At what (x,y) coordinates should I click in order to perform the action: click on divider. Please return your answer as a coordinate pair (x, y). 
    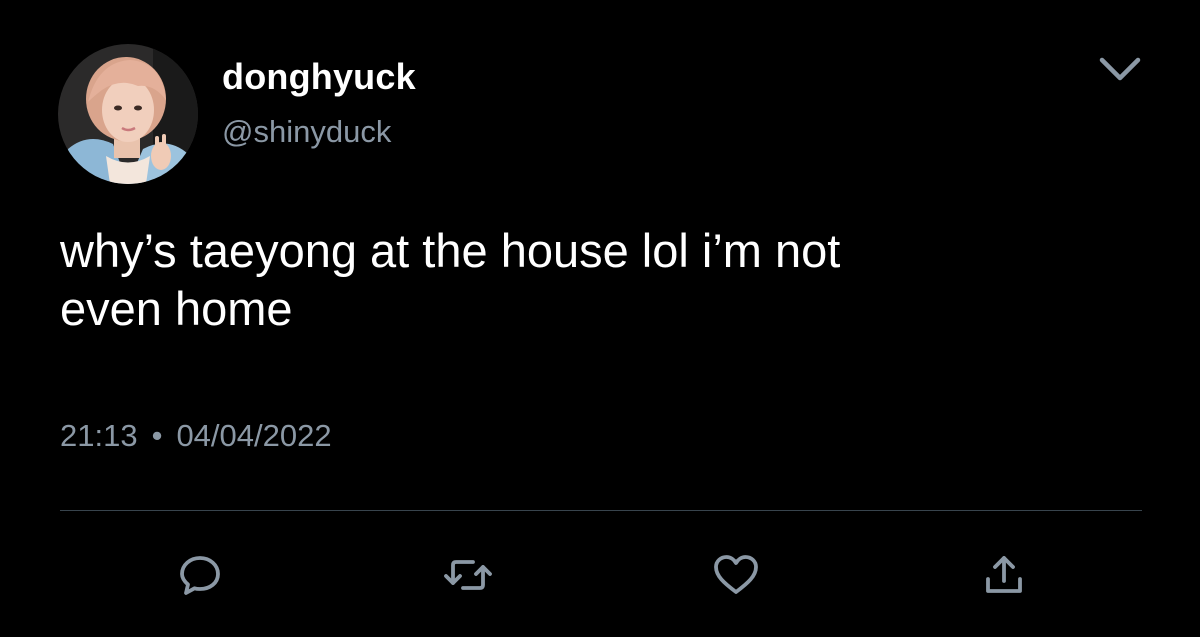
    Looking at the image, I should click on (601, 510).